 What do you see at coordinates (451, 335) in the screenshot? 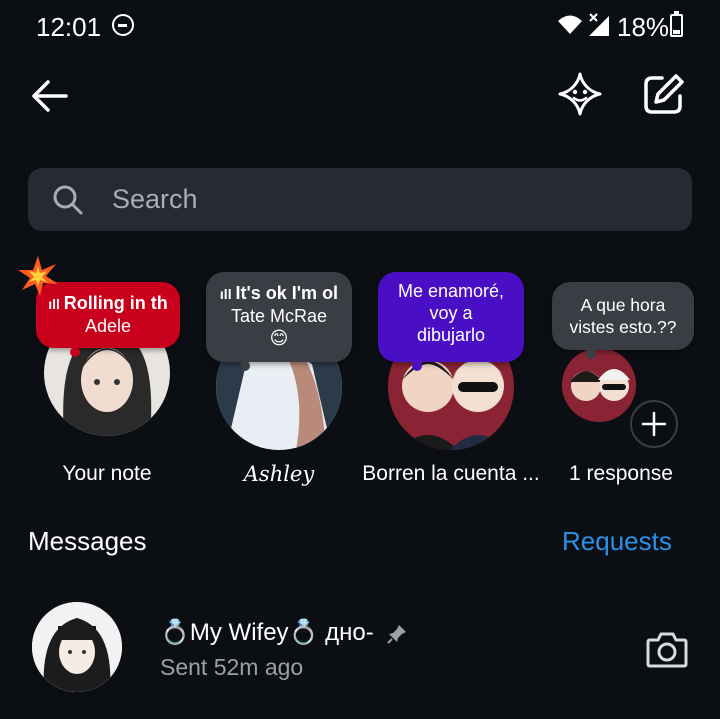
I see `note-text-line: dibujarlo` at bounding box center [451, 335].